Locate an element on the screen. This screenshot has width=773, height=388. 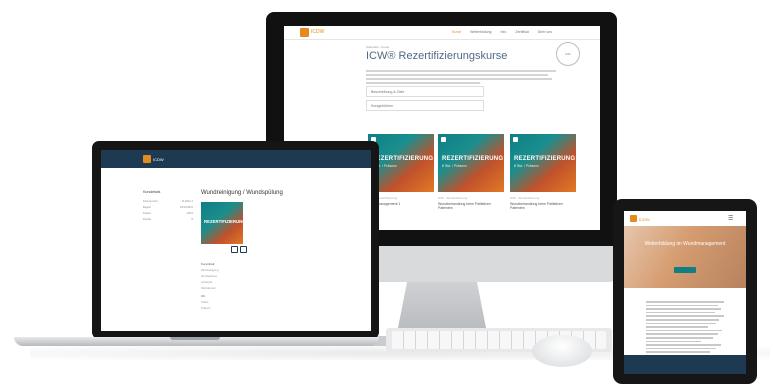
sidebar-heading: Kursdetails is located at coordinates (152, 192).